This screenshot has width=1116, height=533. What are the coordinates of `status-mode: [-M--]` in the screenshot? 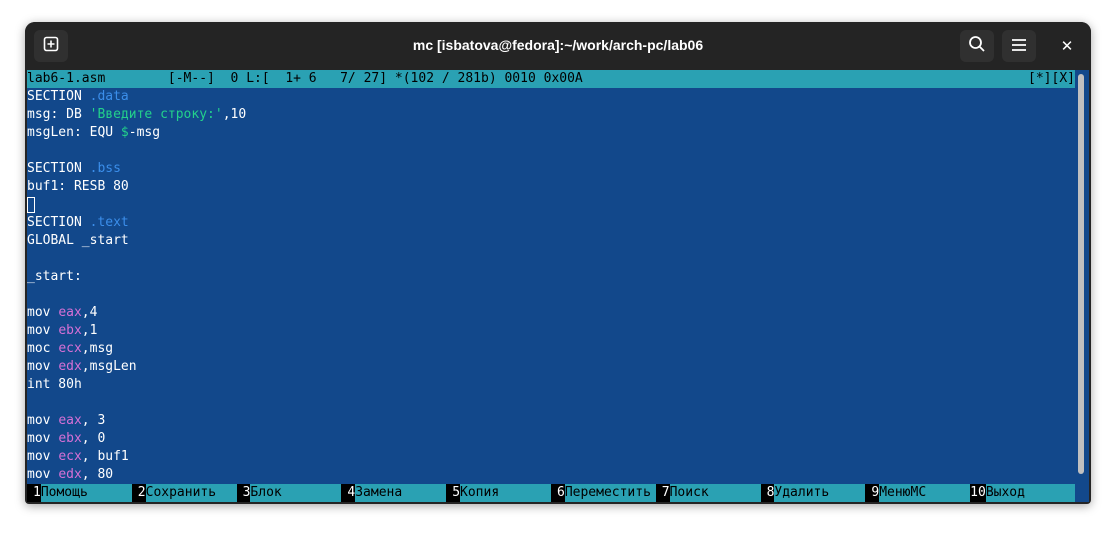 It's located at (191, 78).